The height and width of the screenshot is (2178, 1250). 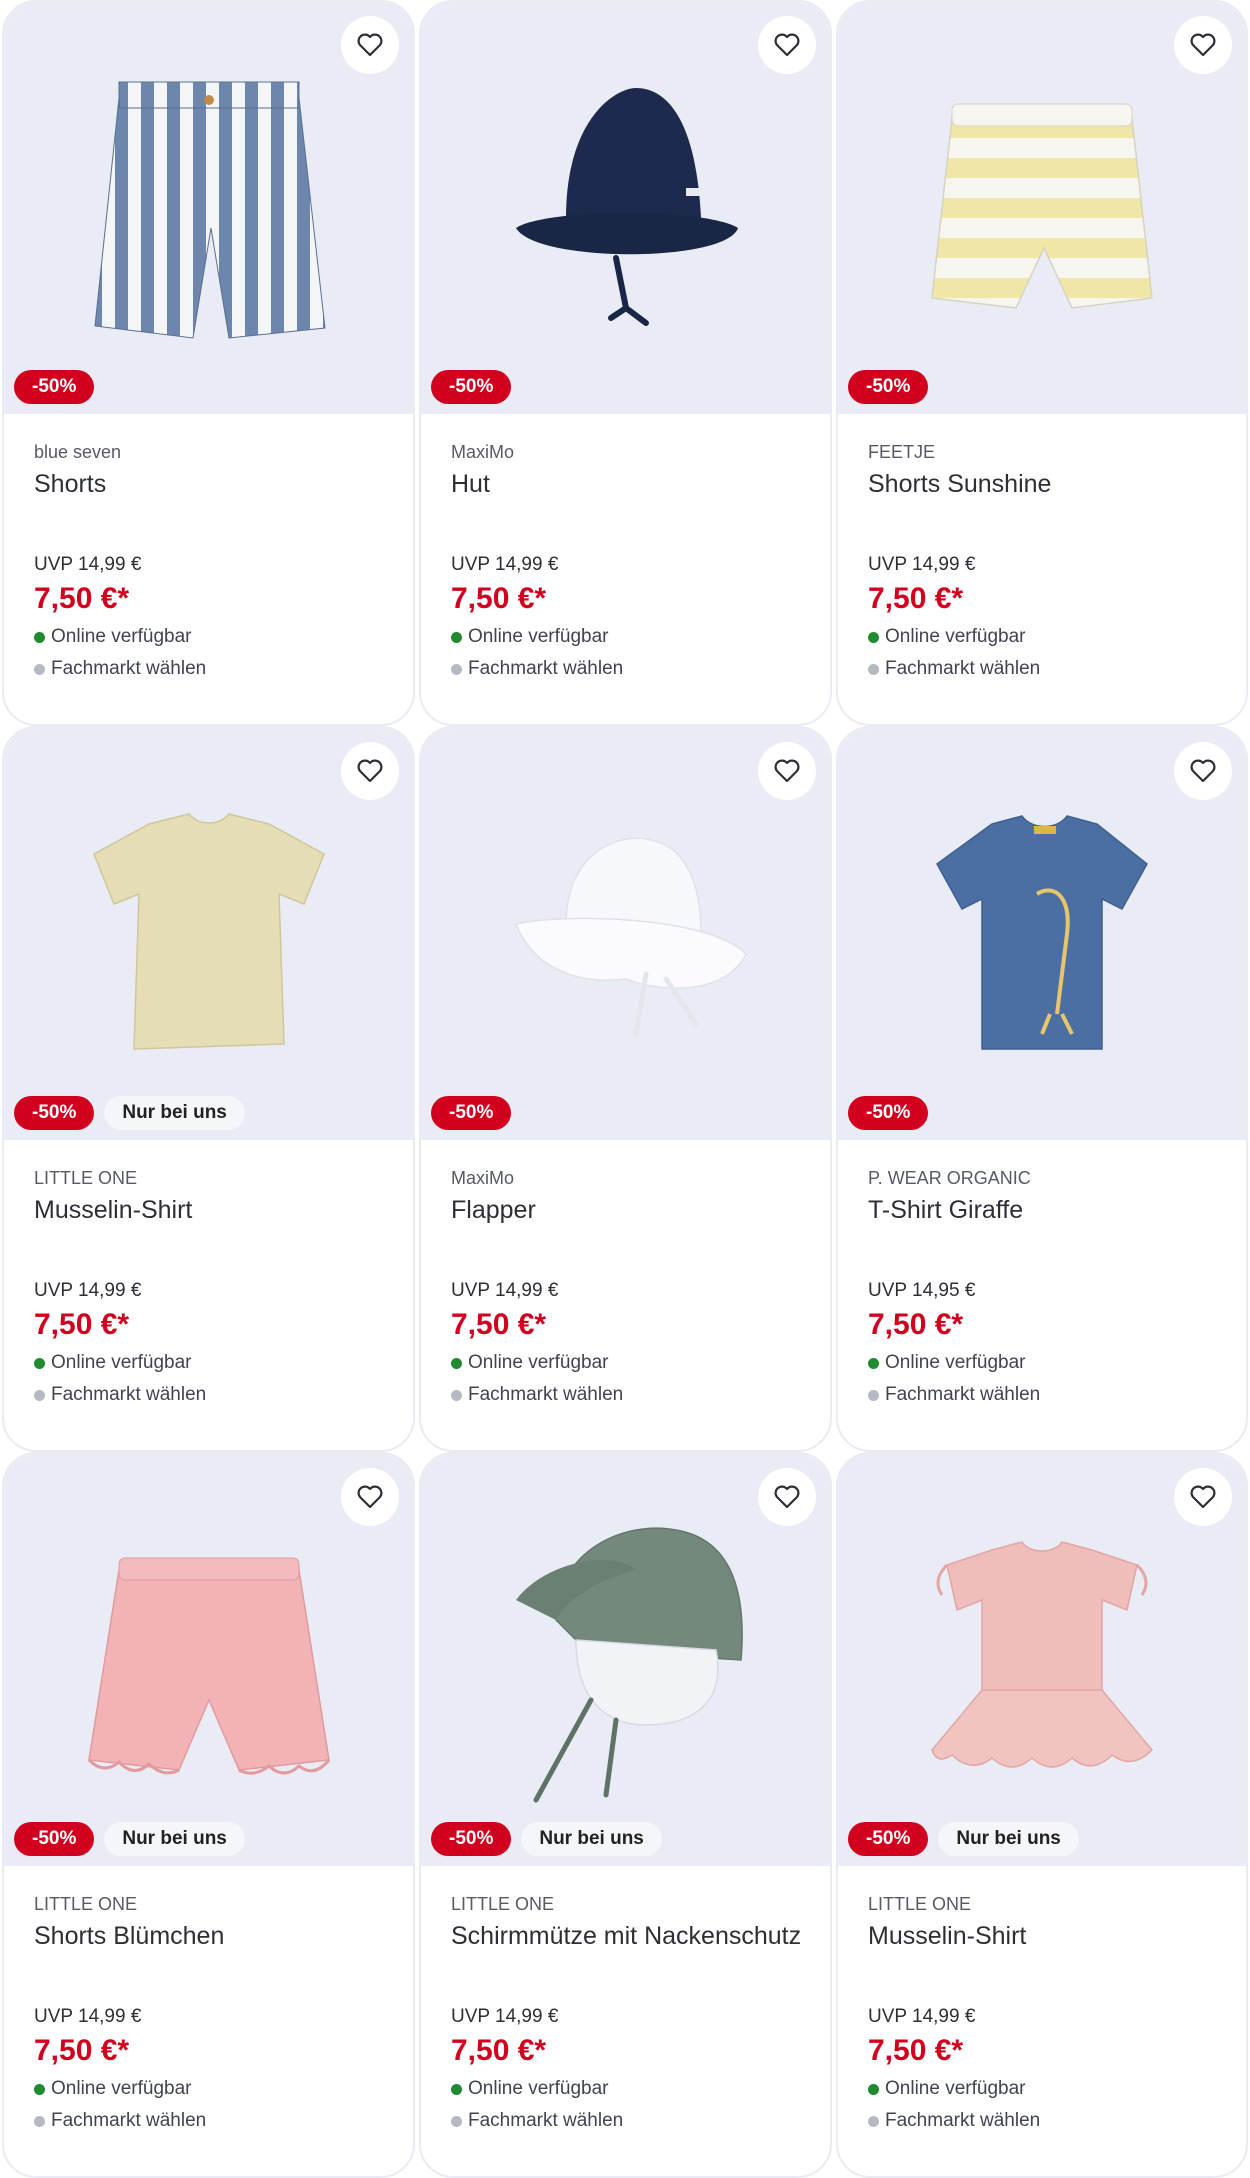 I want to click on product-name: Schirmmütze mit Nackenschutz, so click(x=640, y=1952).